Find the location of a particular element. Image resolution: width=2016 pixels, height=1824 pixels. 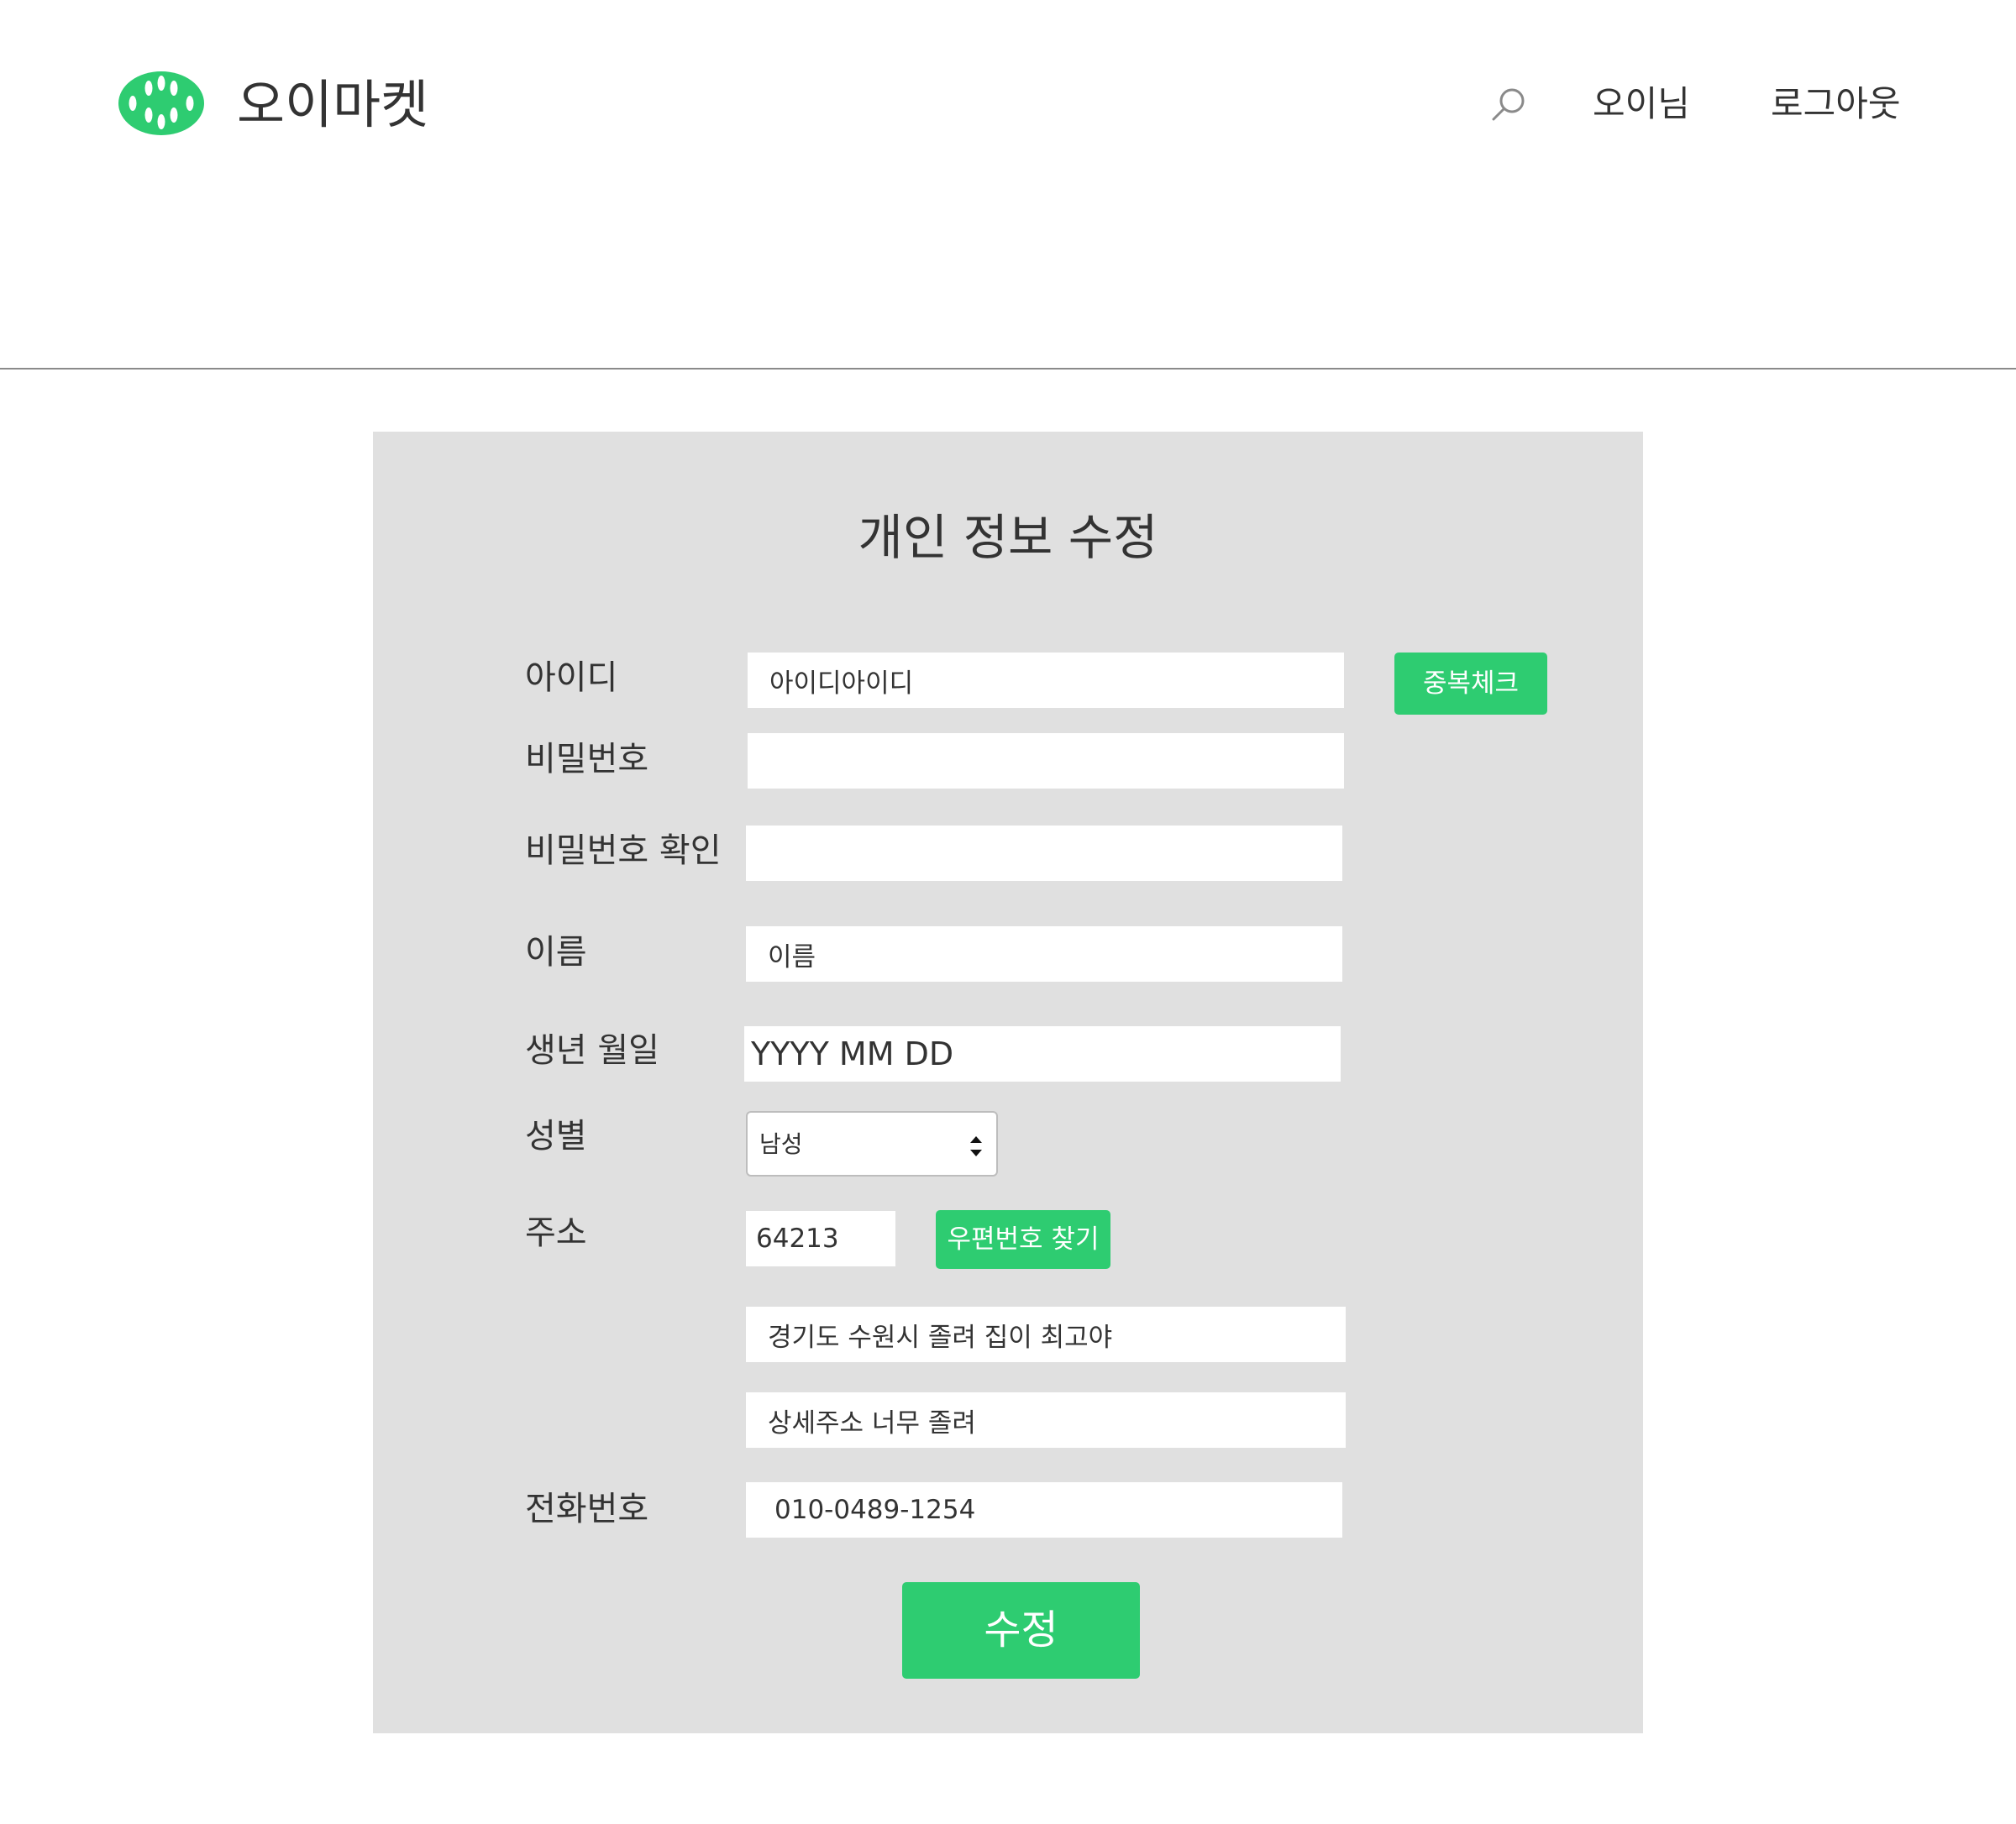

brand-name: 오이마켓 is located at coordinates (332, 105).